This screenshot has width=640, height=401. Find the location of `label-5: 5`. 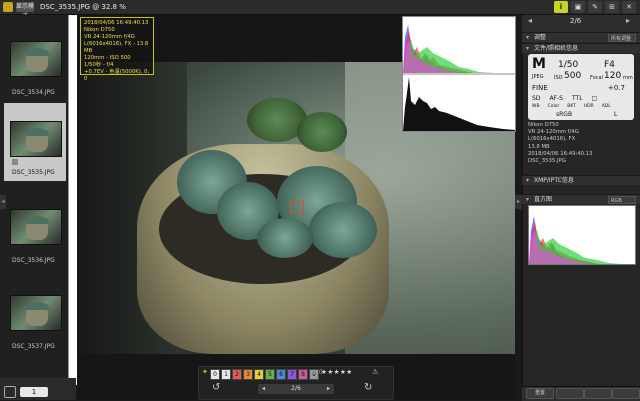

label-5: 5 is located at coordinates (270, 374).